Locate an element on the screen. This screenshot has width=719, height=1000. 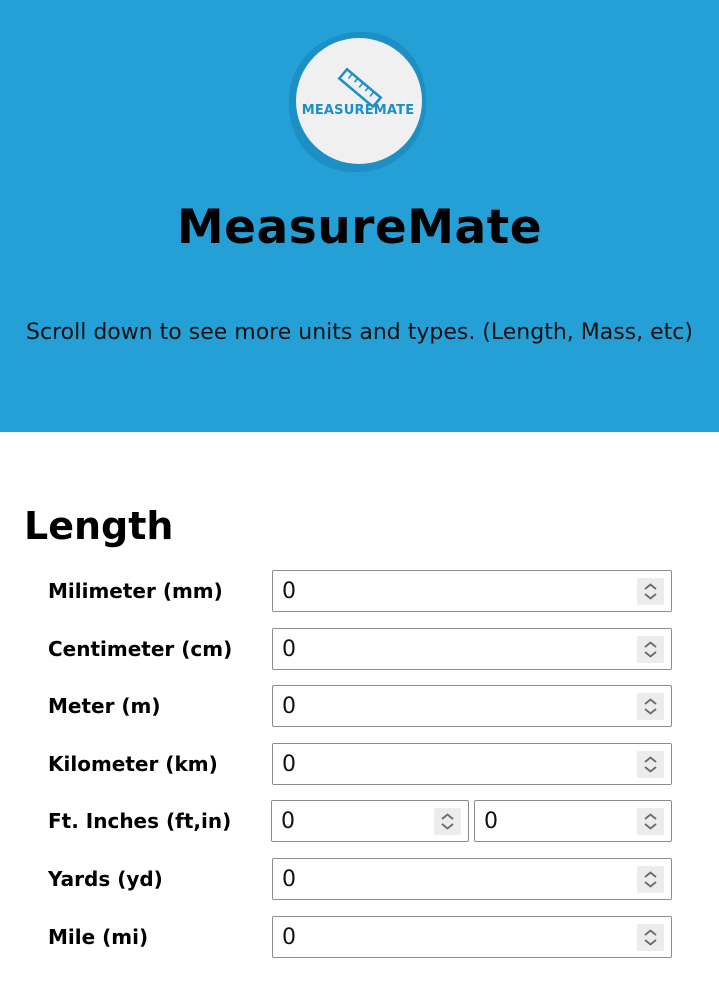
unit-label: Mile (mi) is located at coordinates (98, 937).